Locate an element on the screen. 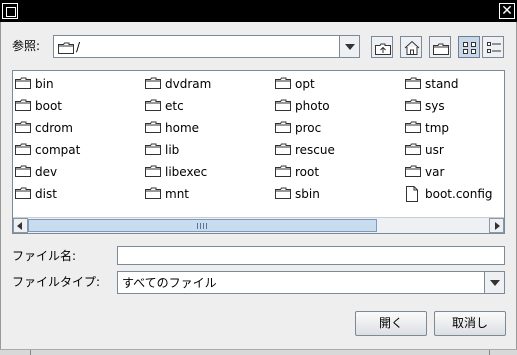 The height and width of the screenshot is (355, 517). new-folder-icon is located at coordinates (441, 49).